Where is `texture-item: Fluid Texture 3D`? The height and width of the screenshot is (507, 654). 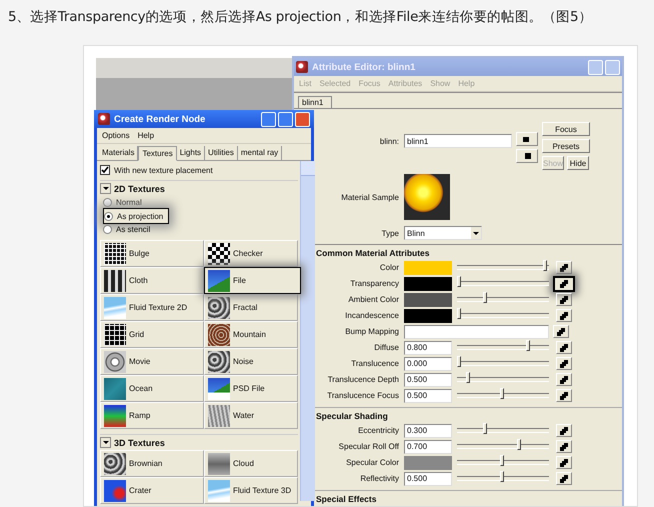
texture-item: Fluid Texture 3D is located at coordinates (251, 490).